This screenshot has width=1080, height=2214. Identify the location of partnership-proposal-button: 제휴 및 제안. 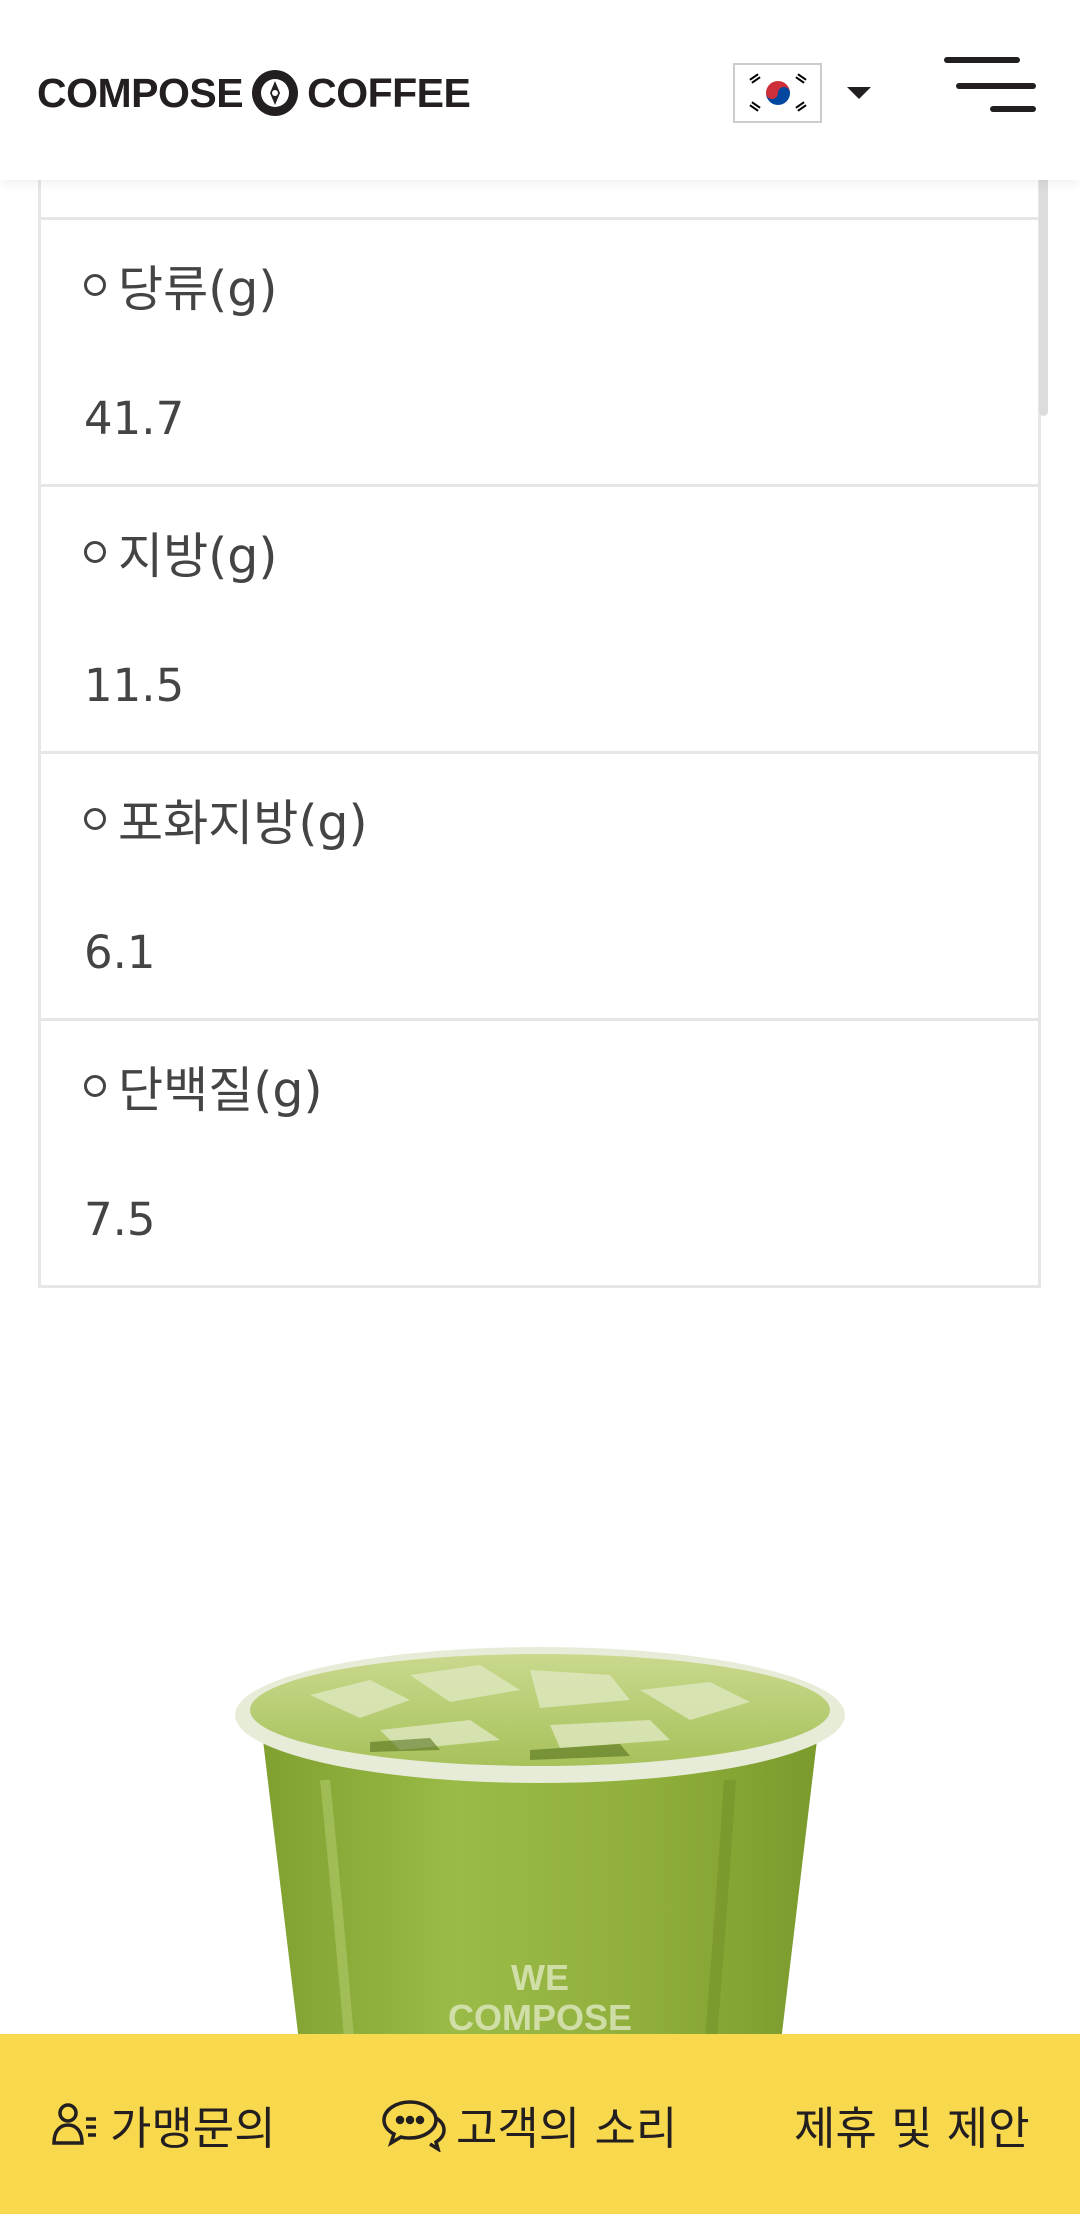
(912, 2124).